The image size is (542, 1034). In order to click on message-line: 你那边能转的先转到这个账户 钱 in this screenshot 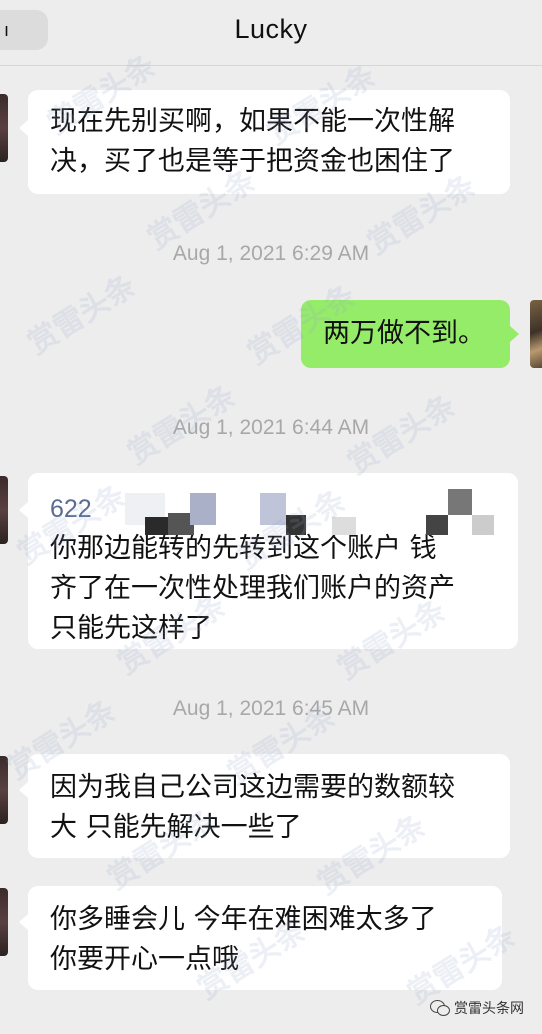, I will do `click(243, 548)`.